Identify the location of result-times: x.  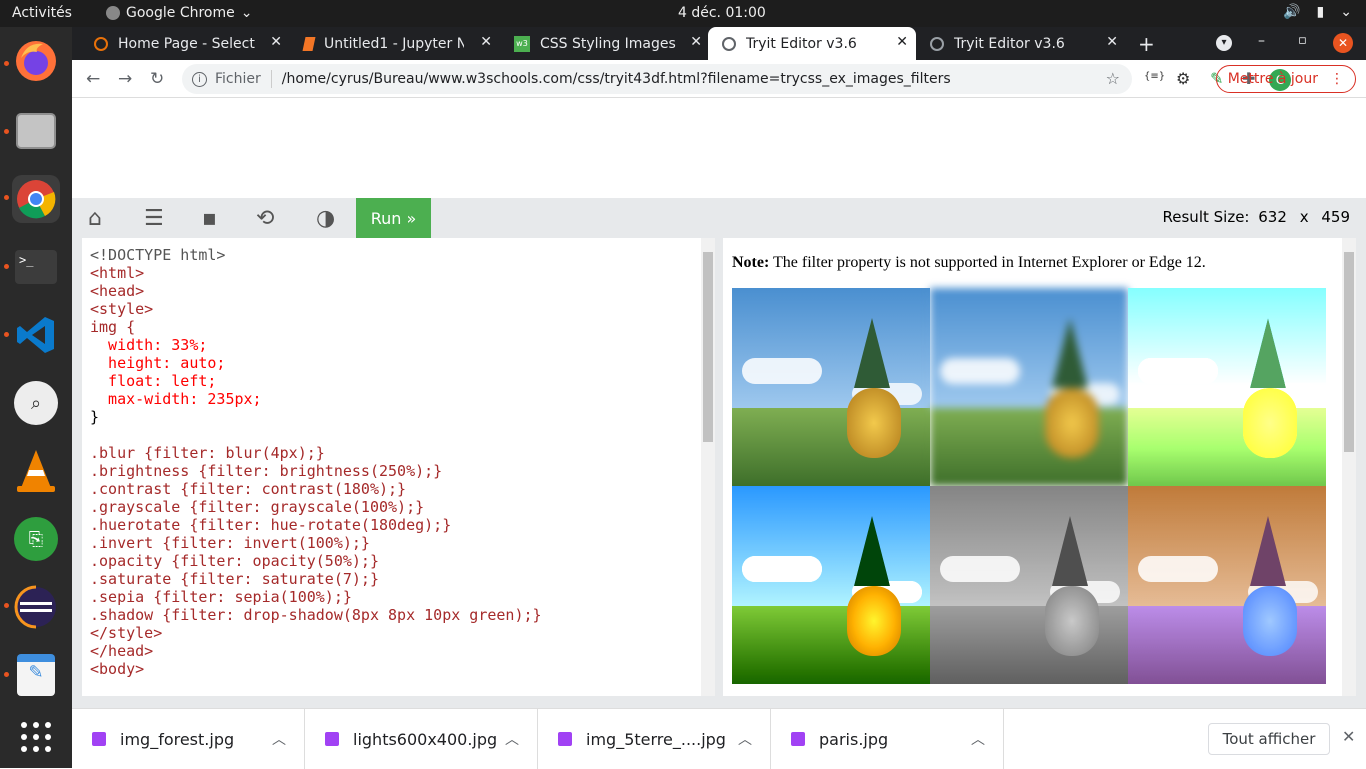
(1304, 217).